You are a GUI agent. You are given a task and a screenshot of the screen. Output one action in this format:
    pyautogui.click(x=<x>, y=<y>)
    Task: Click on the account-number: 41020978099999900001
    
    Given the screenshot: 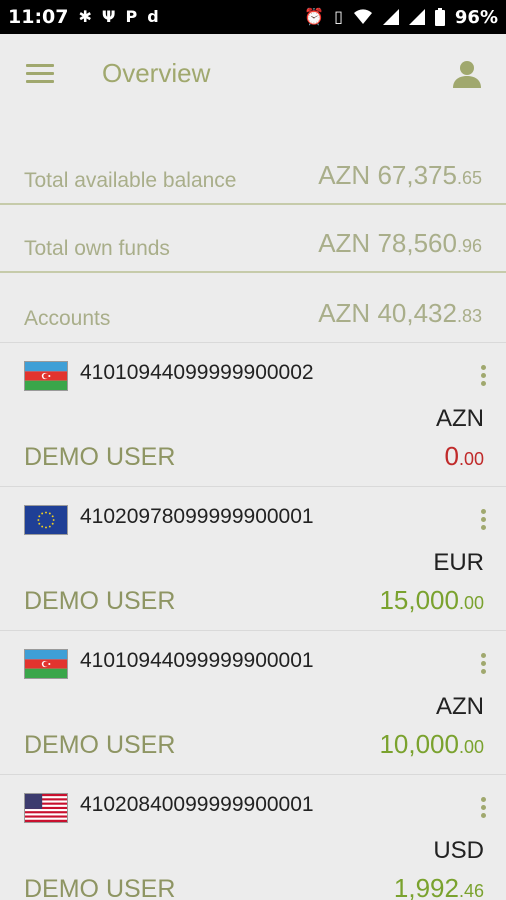 What is the action you would take?
    pyautogui.click(x=197, y=516)
    